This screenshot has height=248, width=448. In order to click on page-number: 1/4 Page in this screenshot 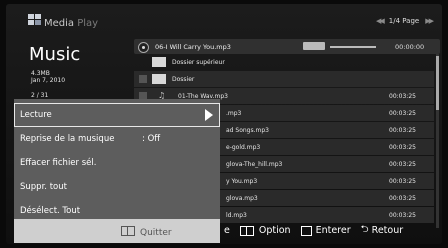, I will do `click(404, 21)`.